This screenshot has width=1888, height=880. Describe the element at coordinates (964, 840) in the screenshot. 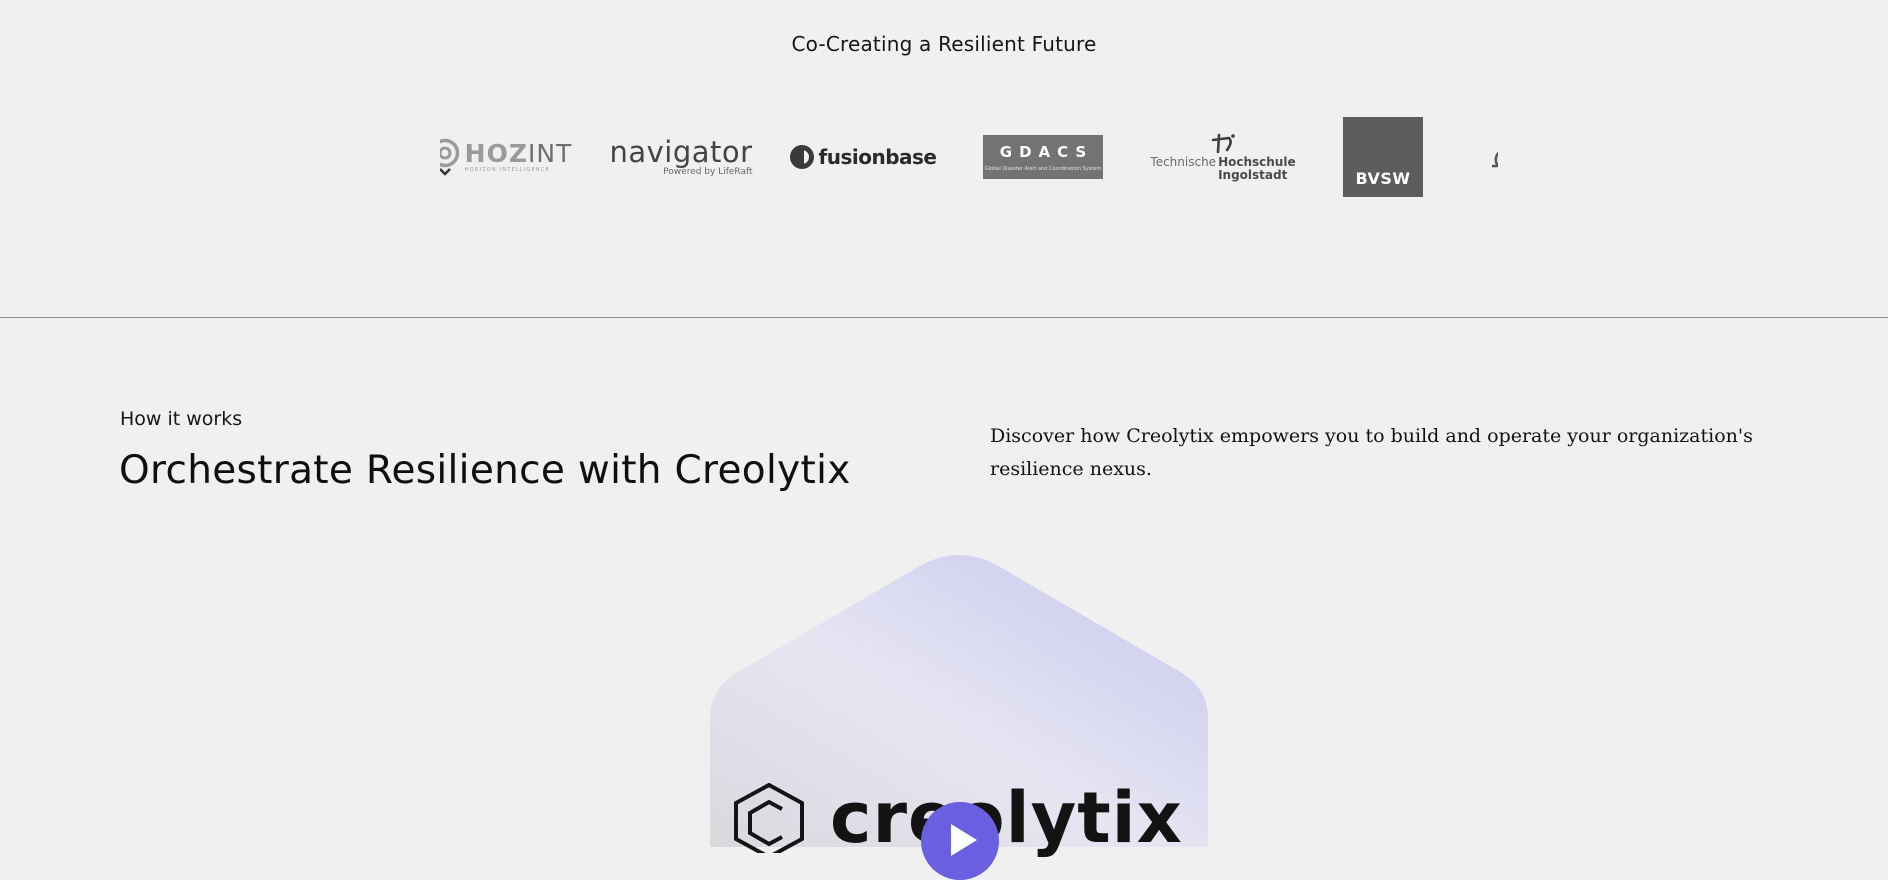

I see `play-icon` at that location.